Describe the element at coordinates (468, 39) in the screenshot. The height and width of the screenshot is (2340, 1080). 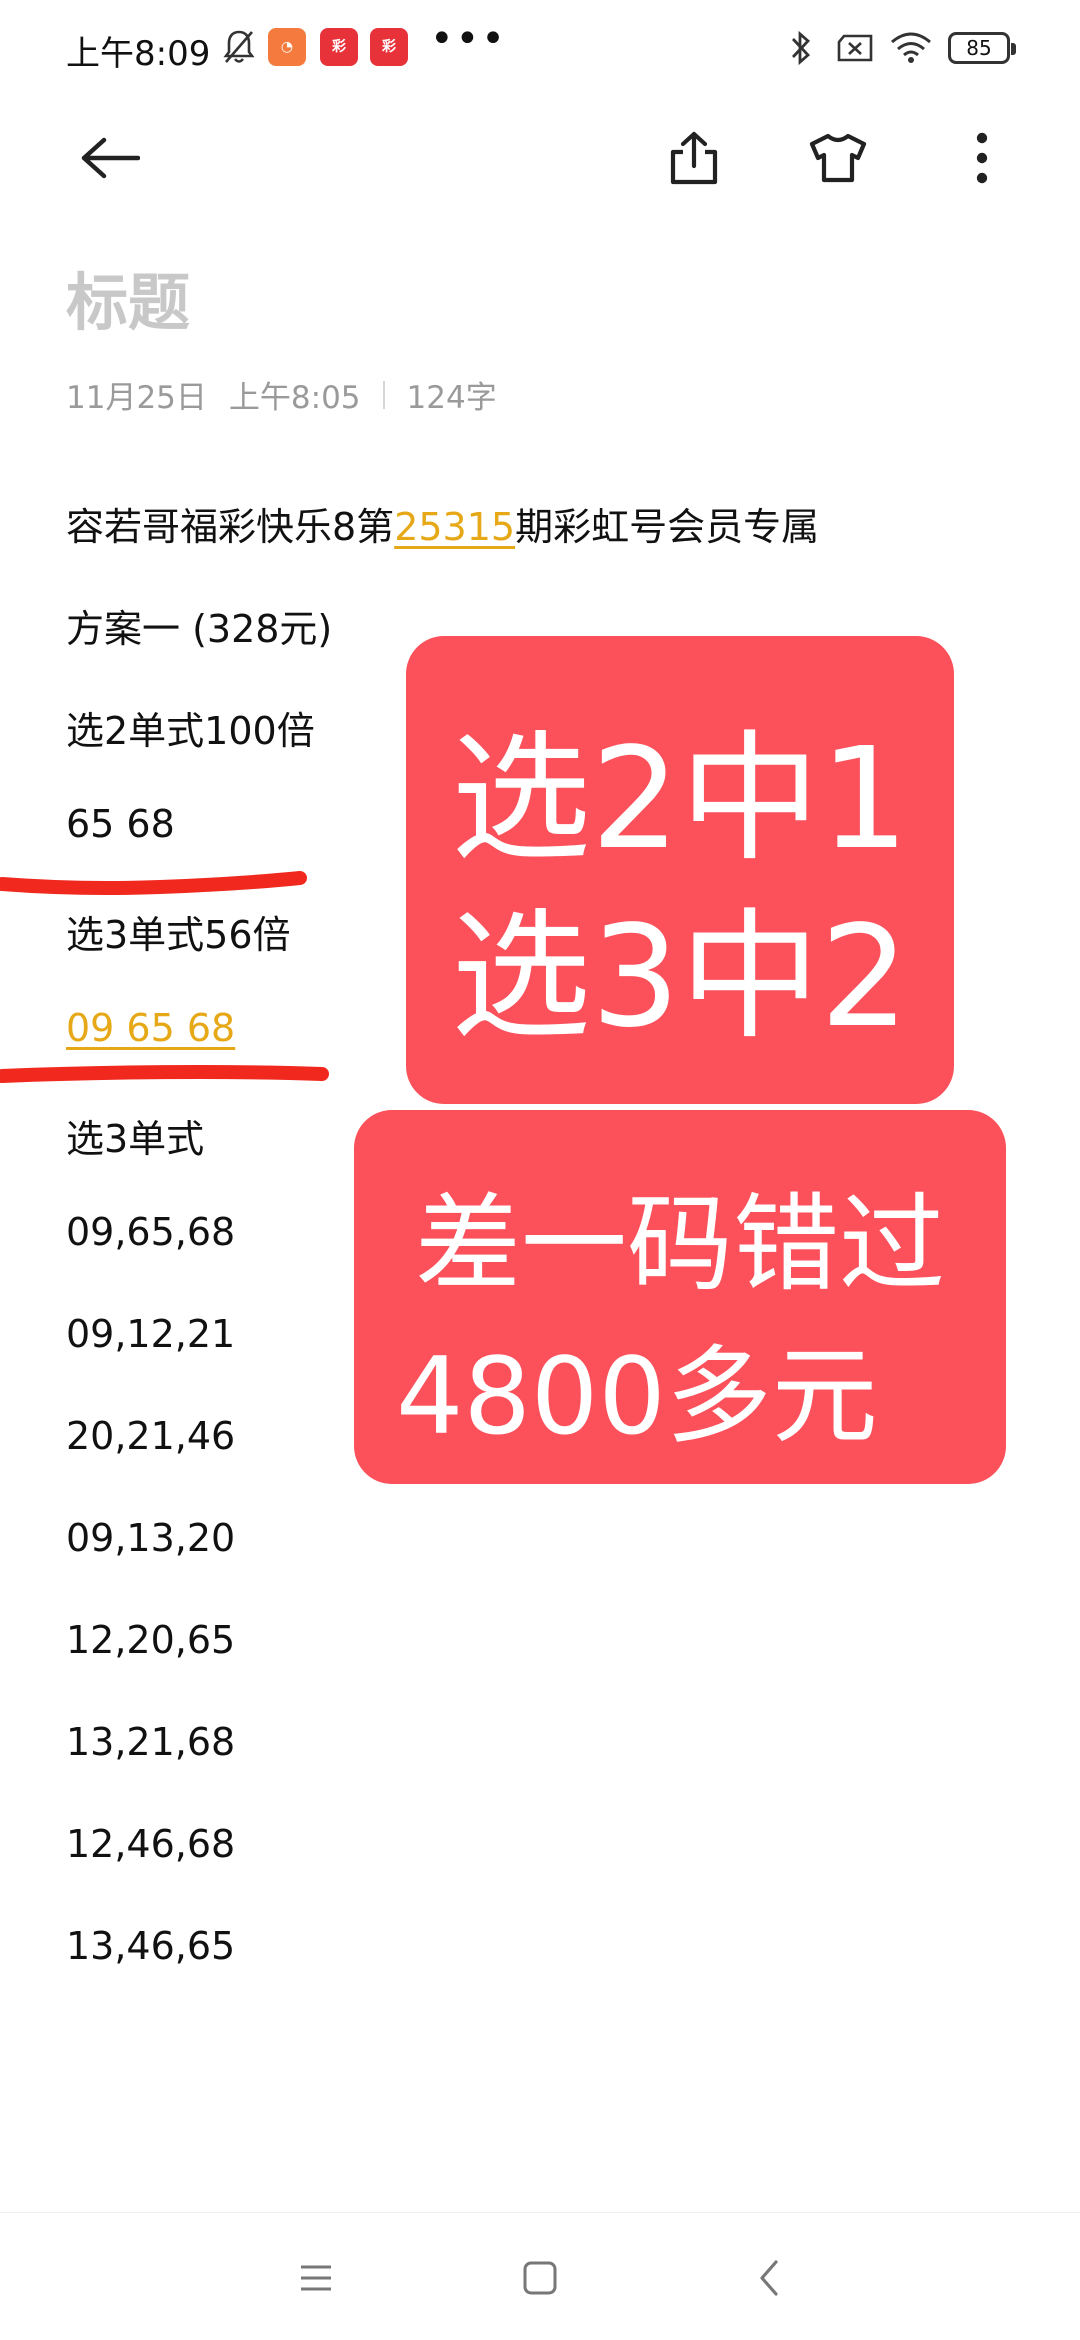
I see `more-notifications-icon: •••` at that location.